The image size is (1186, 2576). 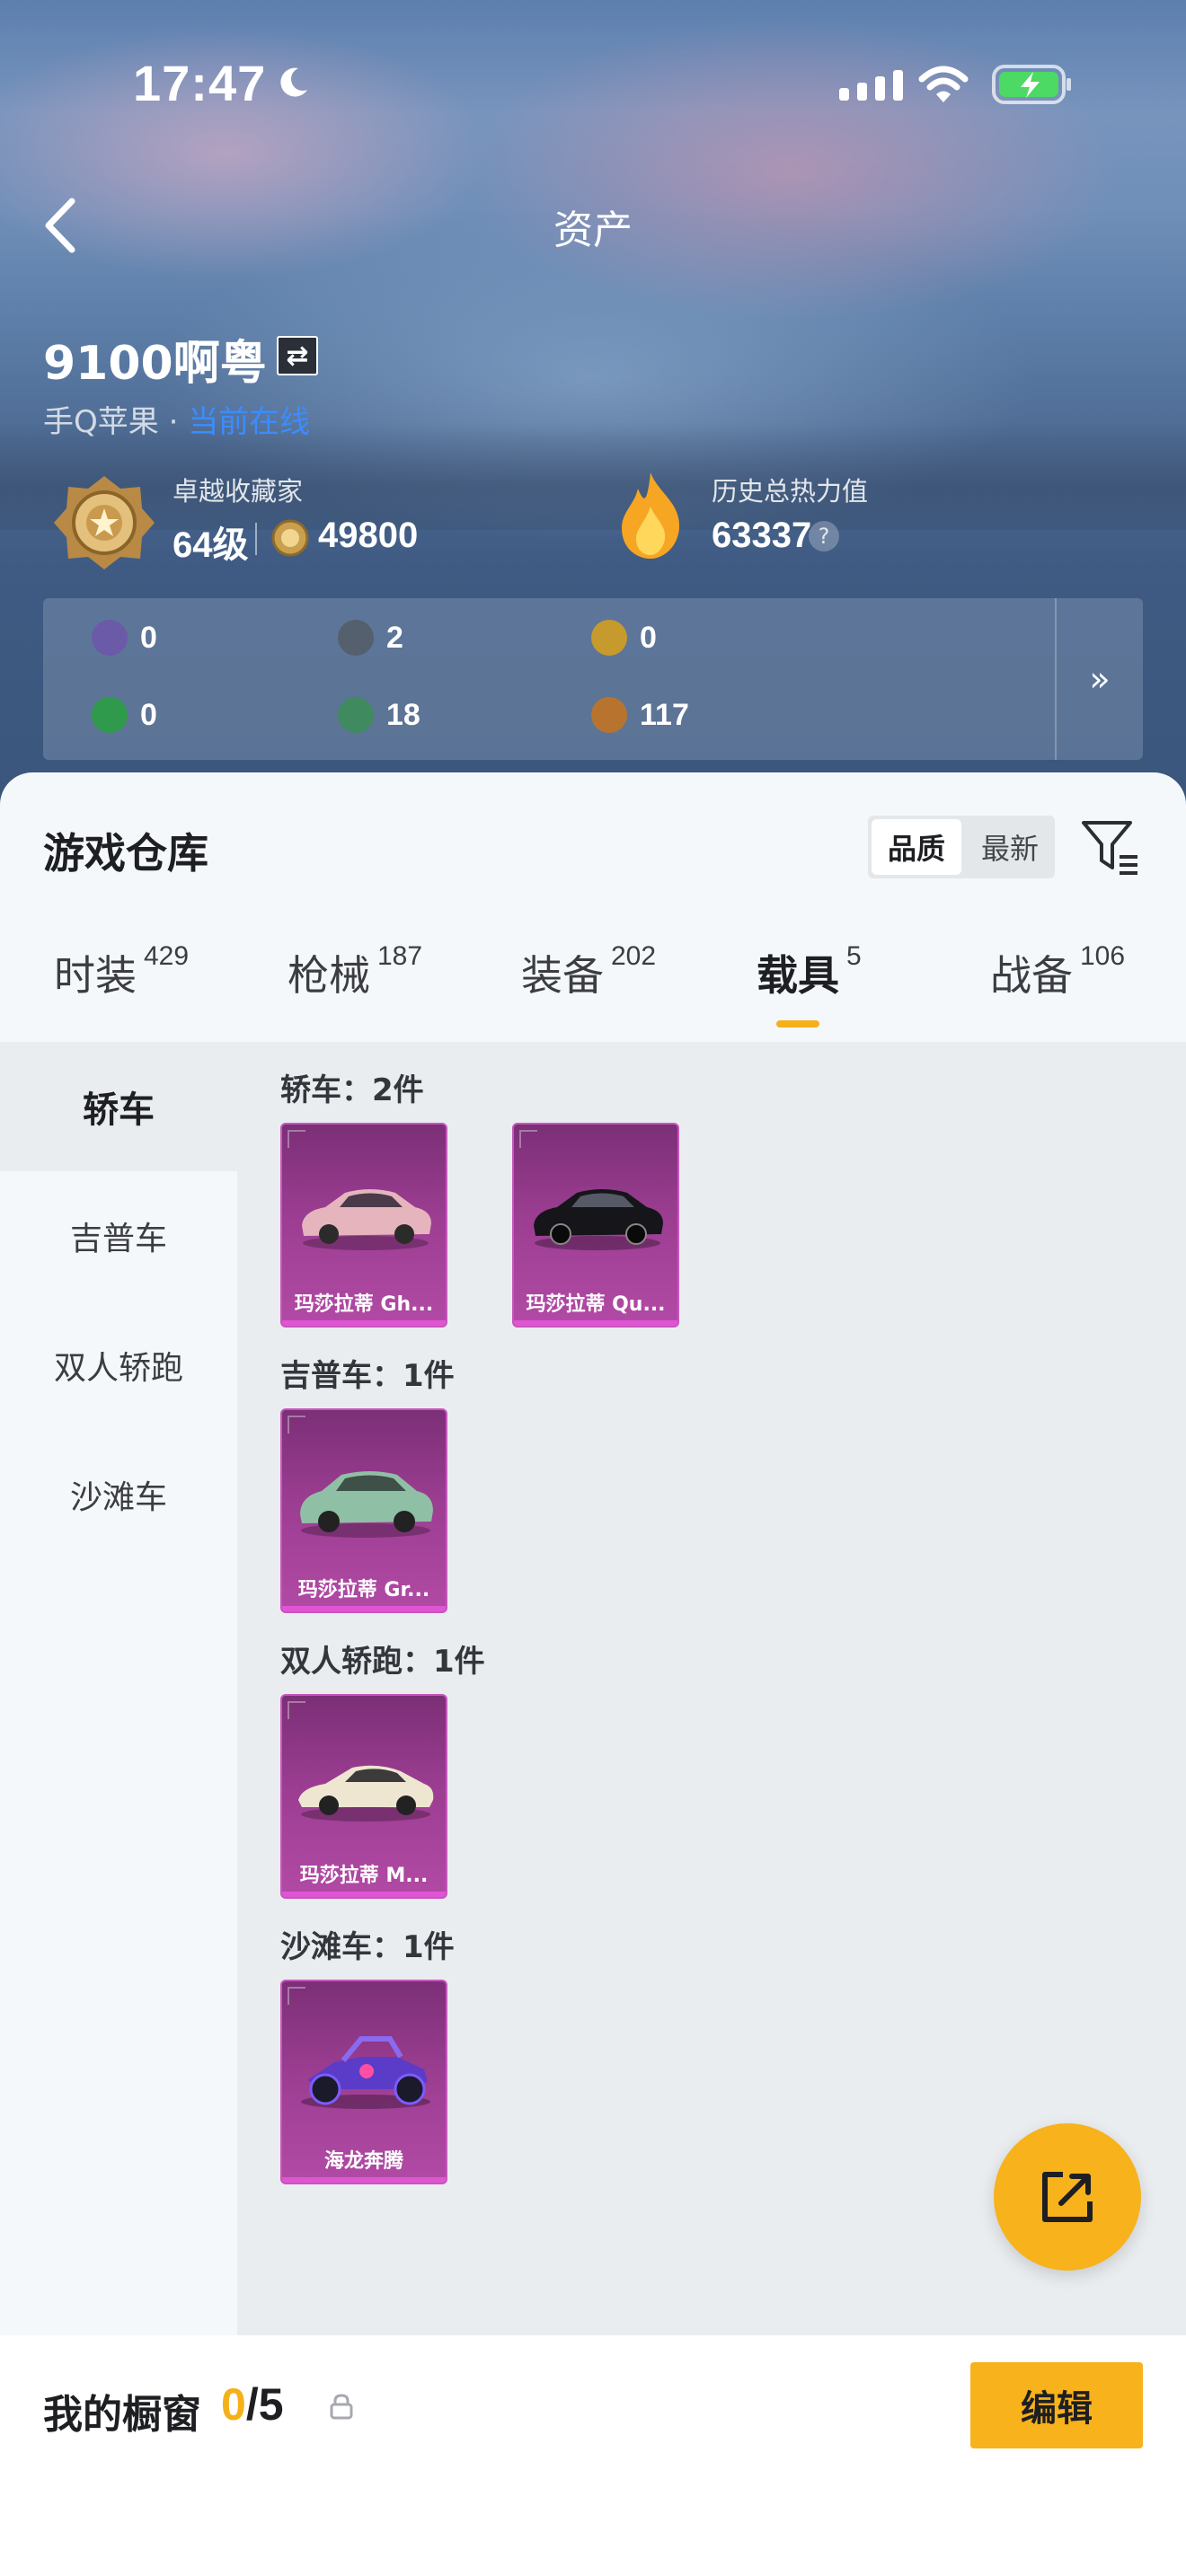 What do you see at coordinates (122, 2415) in the screenshot?
I see `showcase-title: 我的橱窗` at bounding box center [122, 2415].